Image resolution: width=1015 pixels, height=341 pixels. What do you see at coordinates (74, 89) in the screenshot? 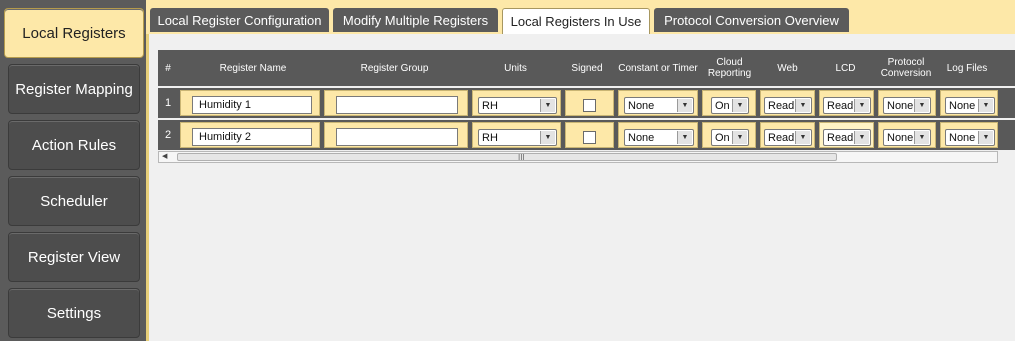
I see `sidebar-item-register-mapping: Register Mapping` at bounding box center [74, 89].